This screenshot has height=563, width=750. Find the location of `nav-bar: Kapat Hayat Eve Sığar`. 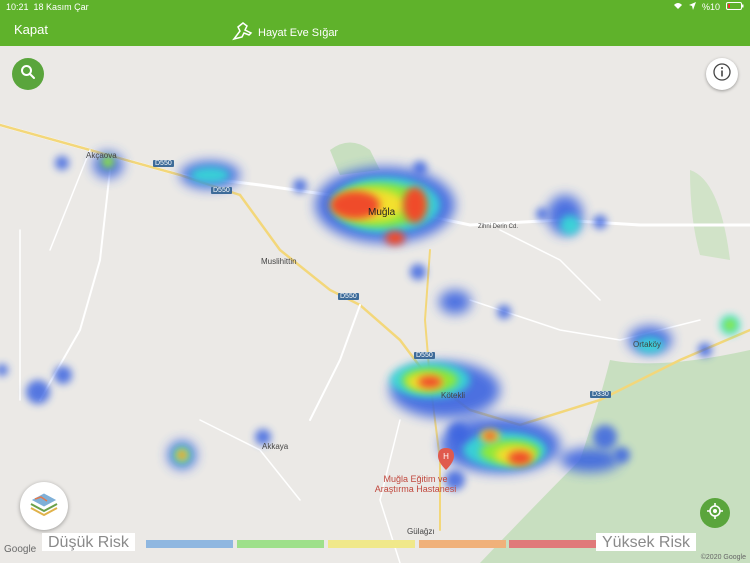

nav-bar: Kapat Hayat Eve Sığar is located at coordinates (375, 30).